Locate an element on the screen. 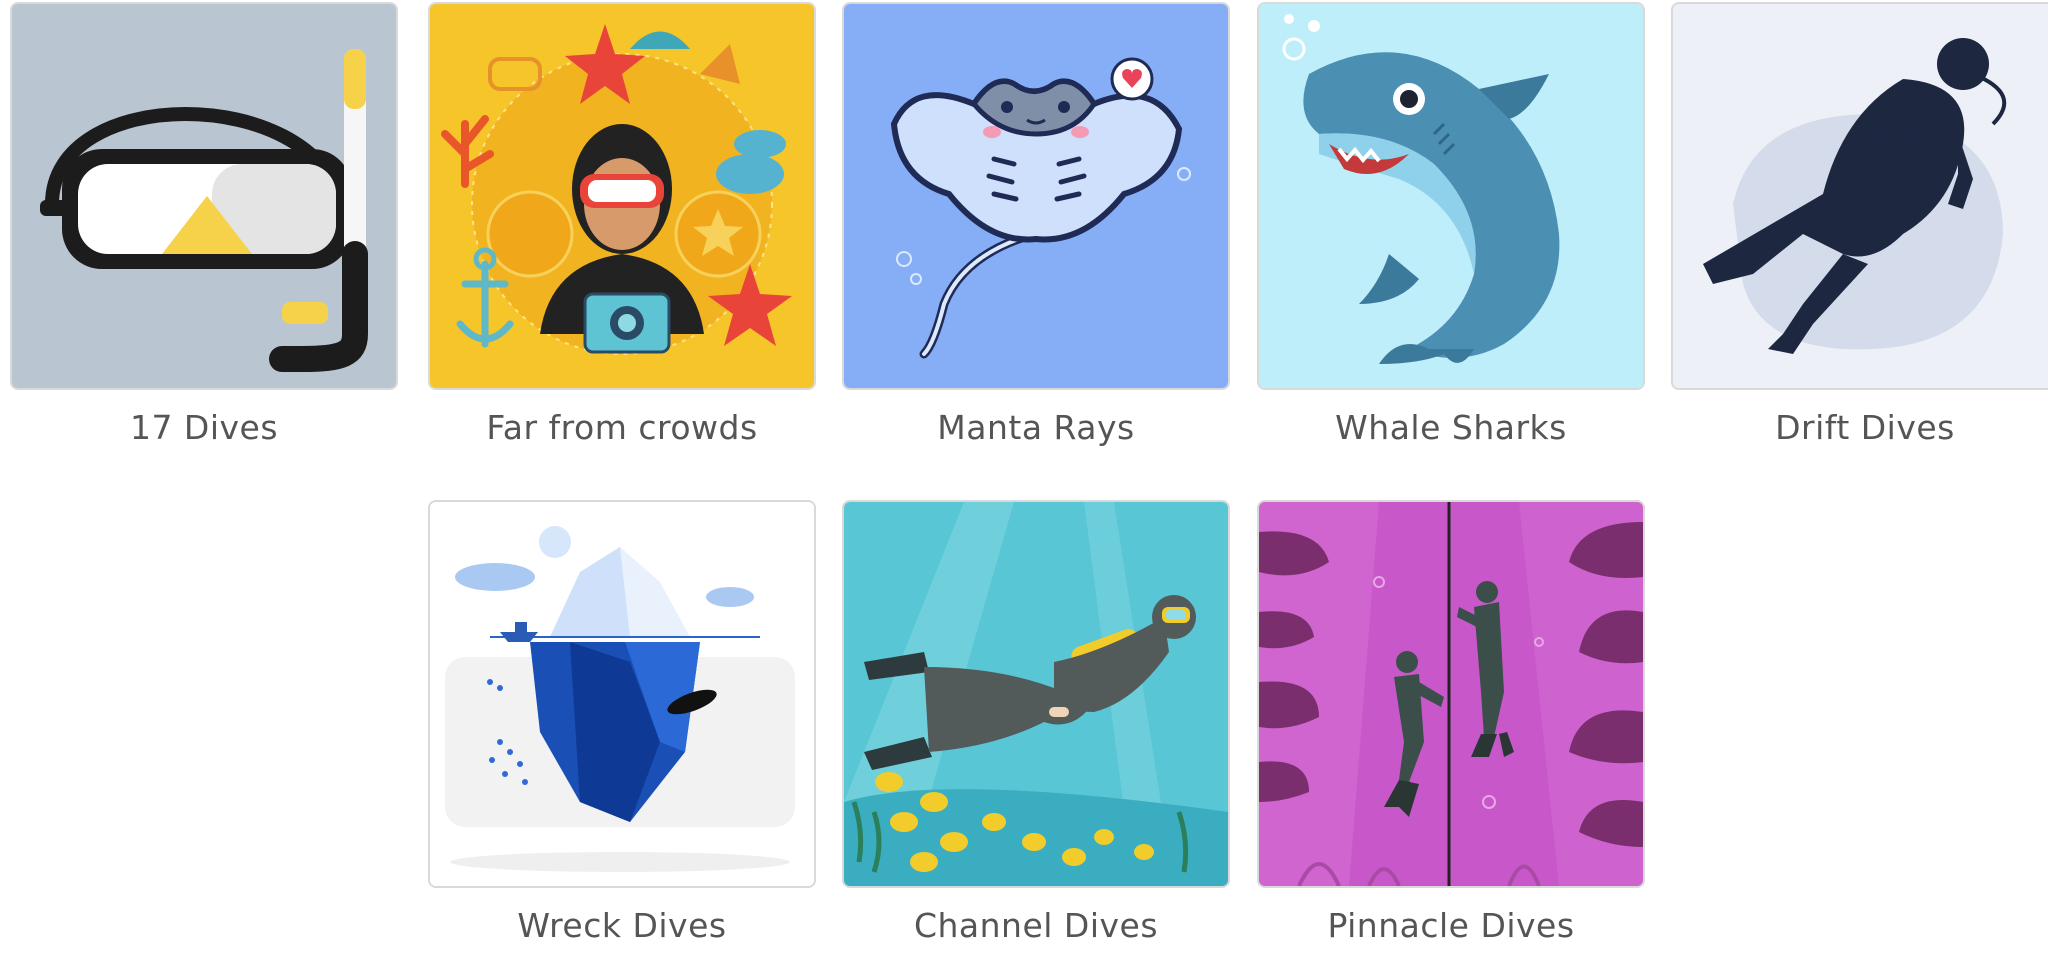 The width and height of the screenshot is (2048, 958). shark-icon is located at coordinates (1451, 196).